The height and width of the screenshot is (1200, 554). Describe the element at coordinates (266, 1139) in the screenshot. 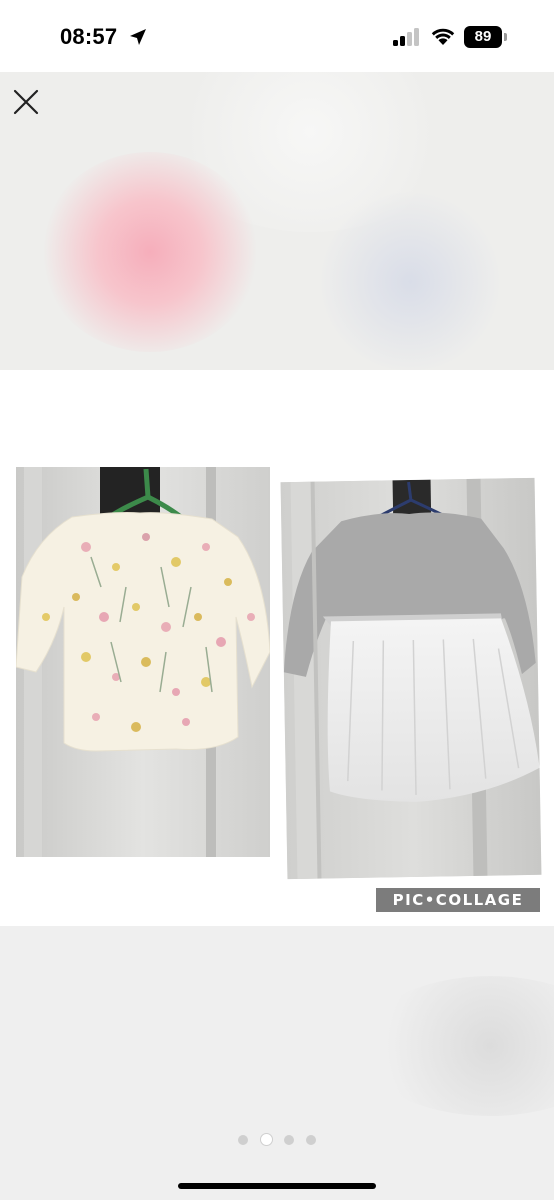

I see `page-dot-2-active` at that location.